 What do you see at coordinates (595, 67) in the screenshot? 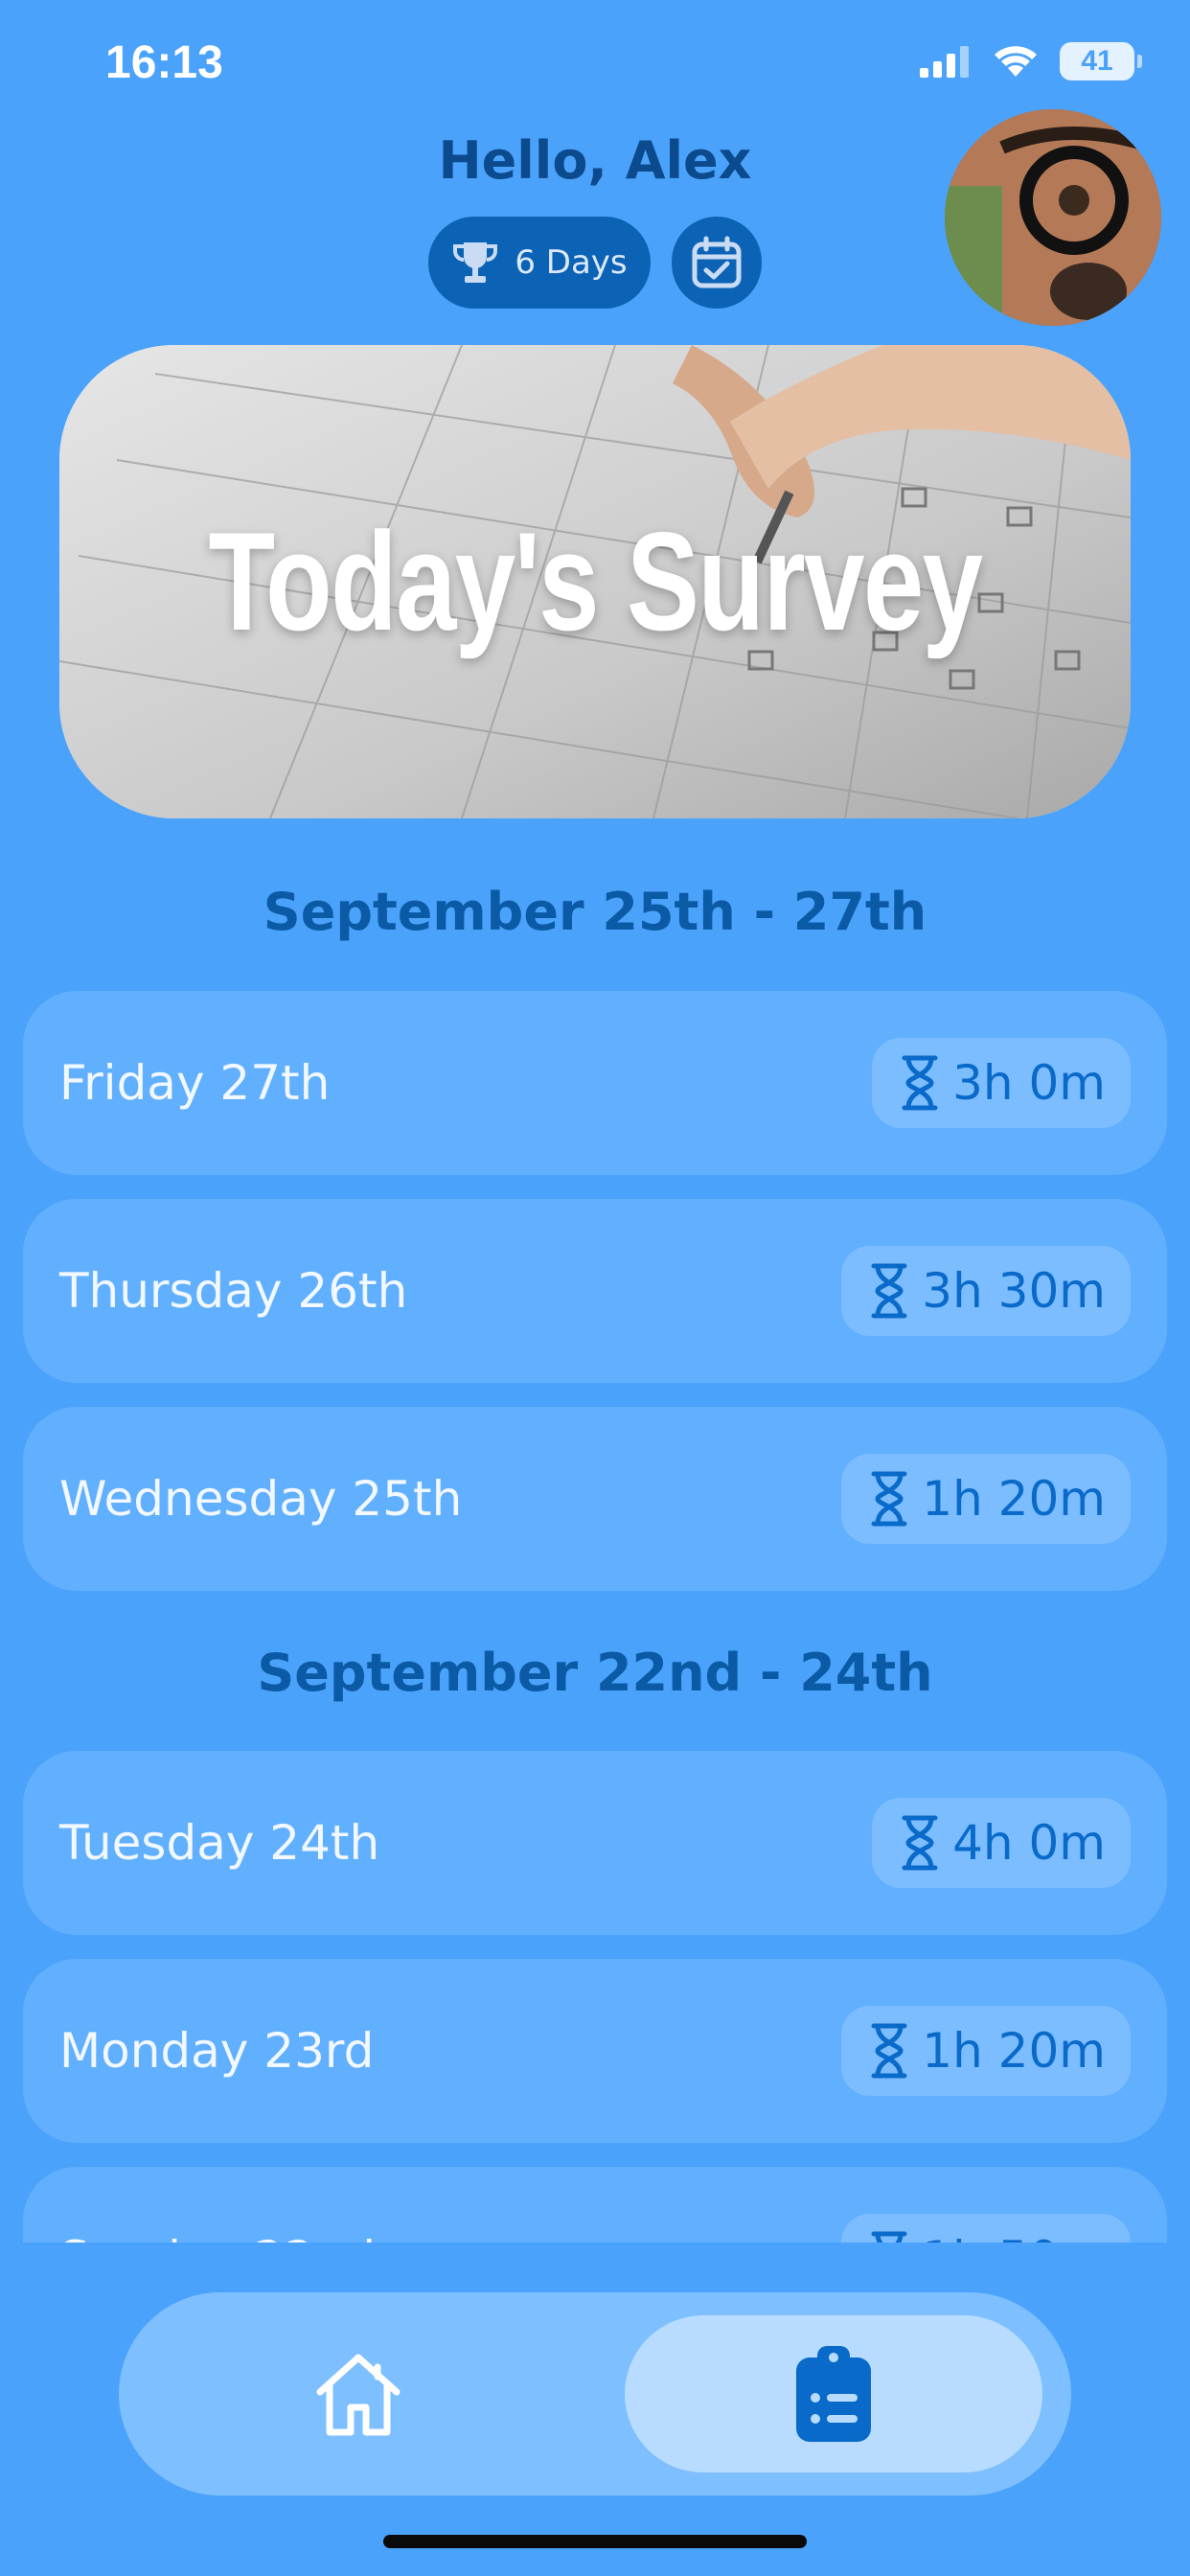
I see `status-bar: 16:13 41` at bounding box center [595, 67].